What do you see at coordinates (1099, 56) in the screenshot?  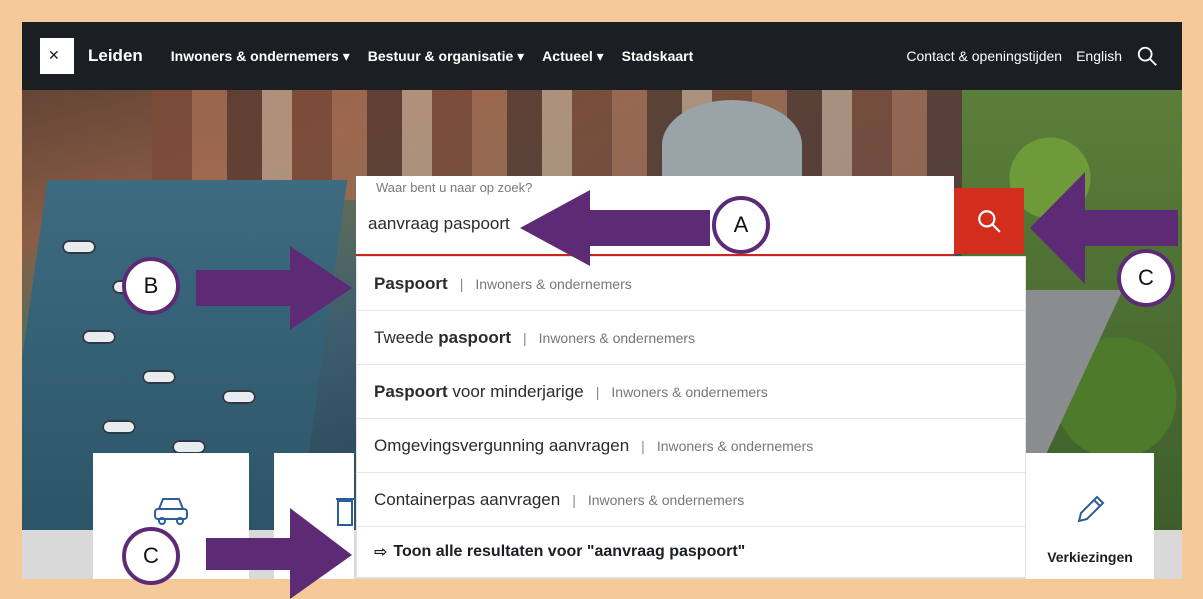 I see `nav-link-english: English` at bounding box center [1099, 56].